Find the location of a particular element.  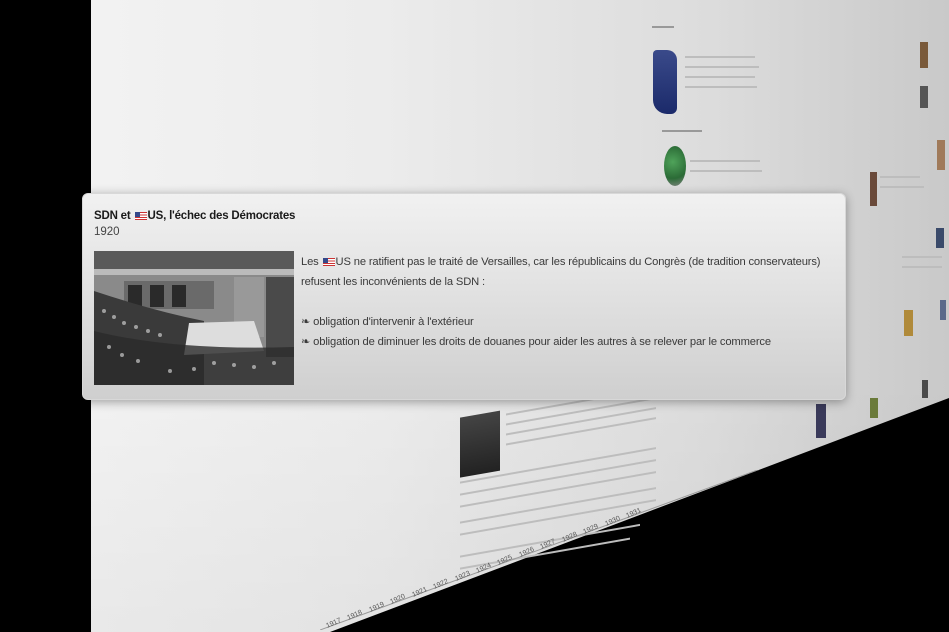

description-line-2: refusent les inconvénients de la SDN : is located at coordinates (393, 282).